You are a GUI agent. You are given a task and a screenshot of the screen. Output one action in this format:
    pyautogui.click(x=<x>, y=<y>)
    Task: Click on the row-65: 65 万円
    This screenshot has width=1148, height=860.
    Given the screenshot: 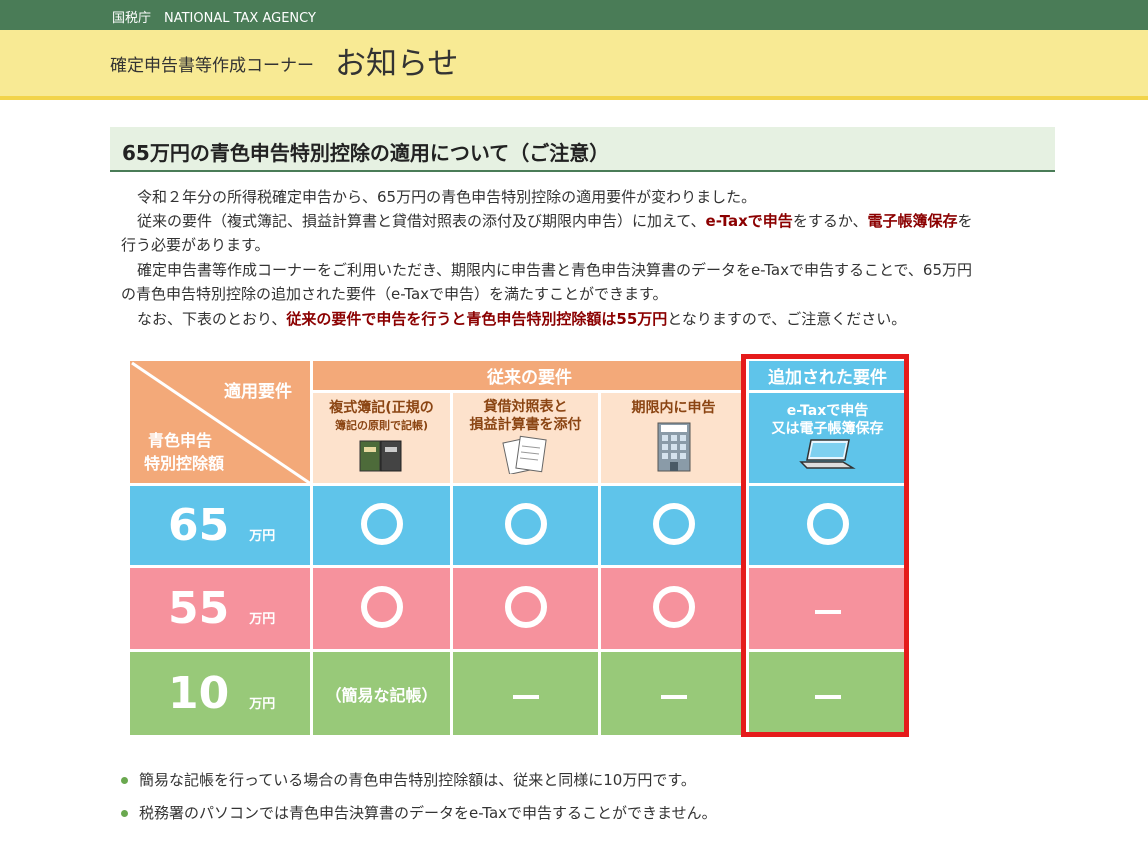 What is the action you would take?
    pyautogui.click(x=518, y=525)
    